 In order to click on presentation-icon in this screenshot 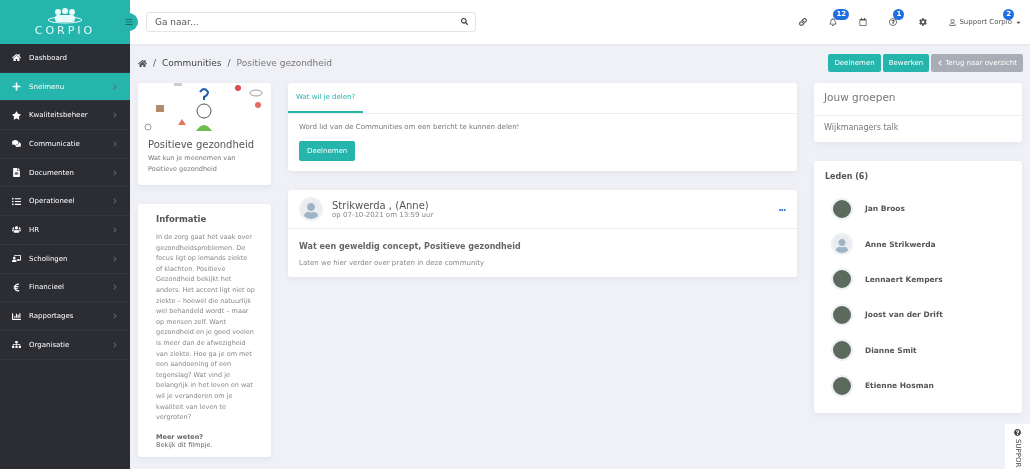, I will do `click(16, 259)`.